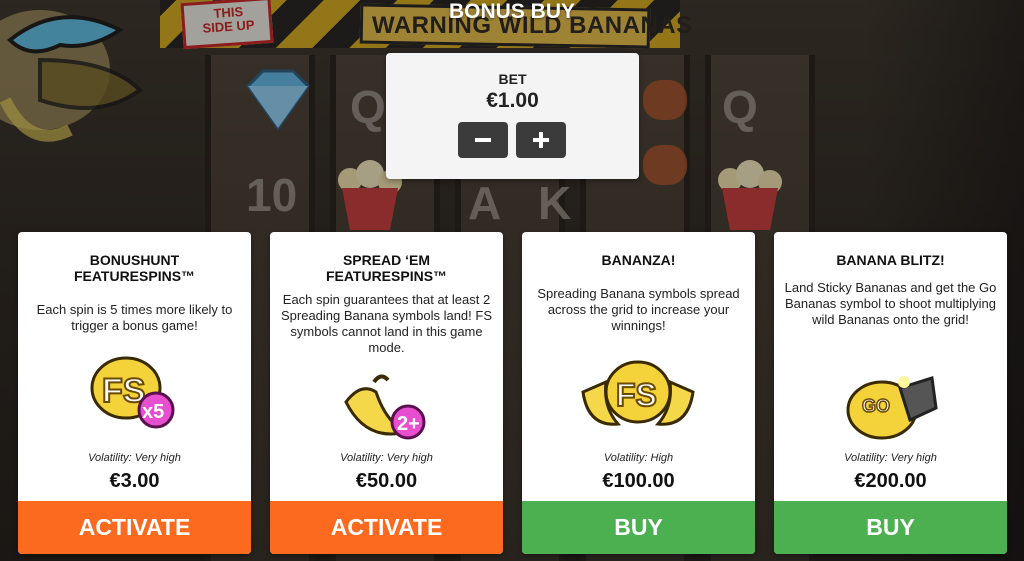  Describe the element at coordinates (386, 268) in the screenshot. I see `card-title: SPREAD ‘EM FEATURESPINS™` at that location.